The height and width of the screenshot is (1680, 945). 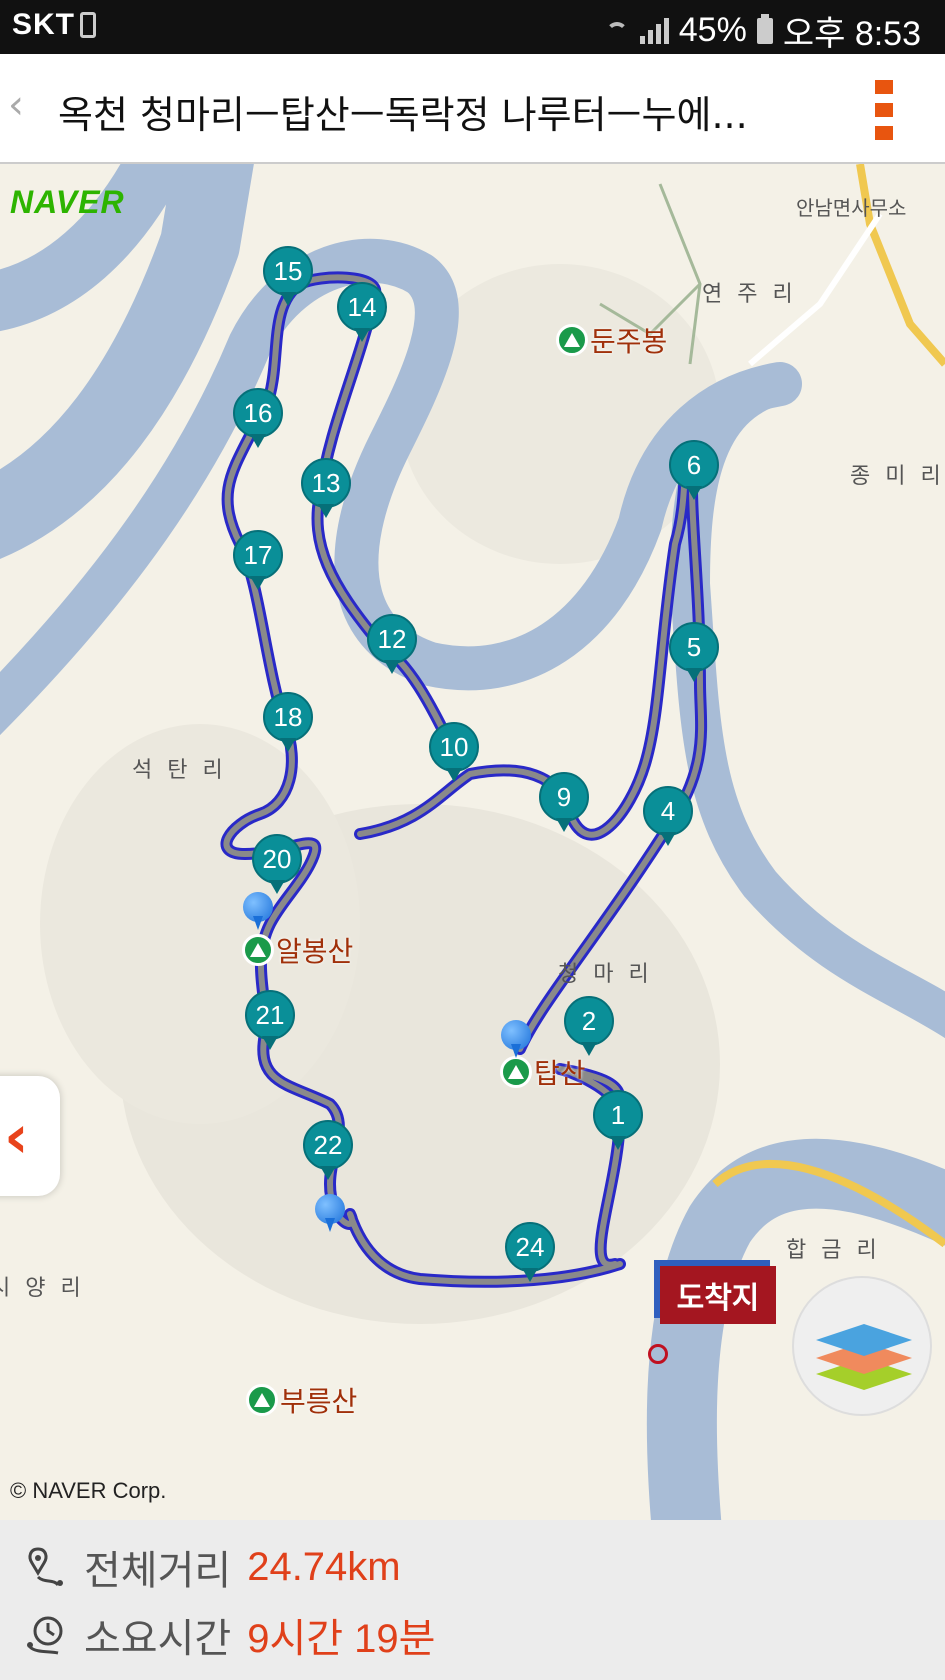 What do you see at coordinates (277, 864) in the screenshot?
I see `waypoint-marker: 20` at bounding box center [277, 864].